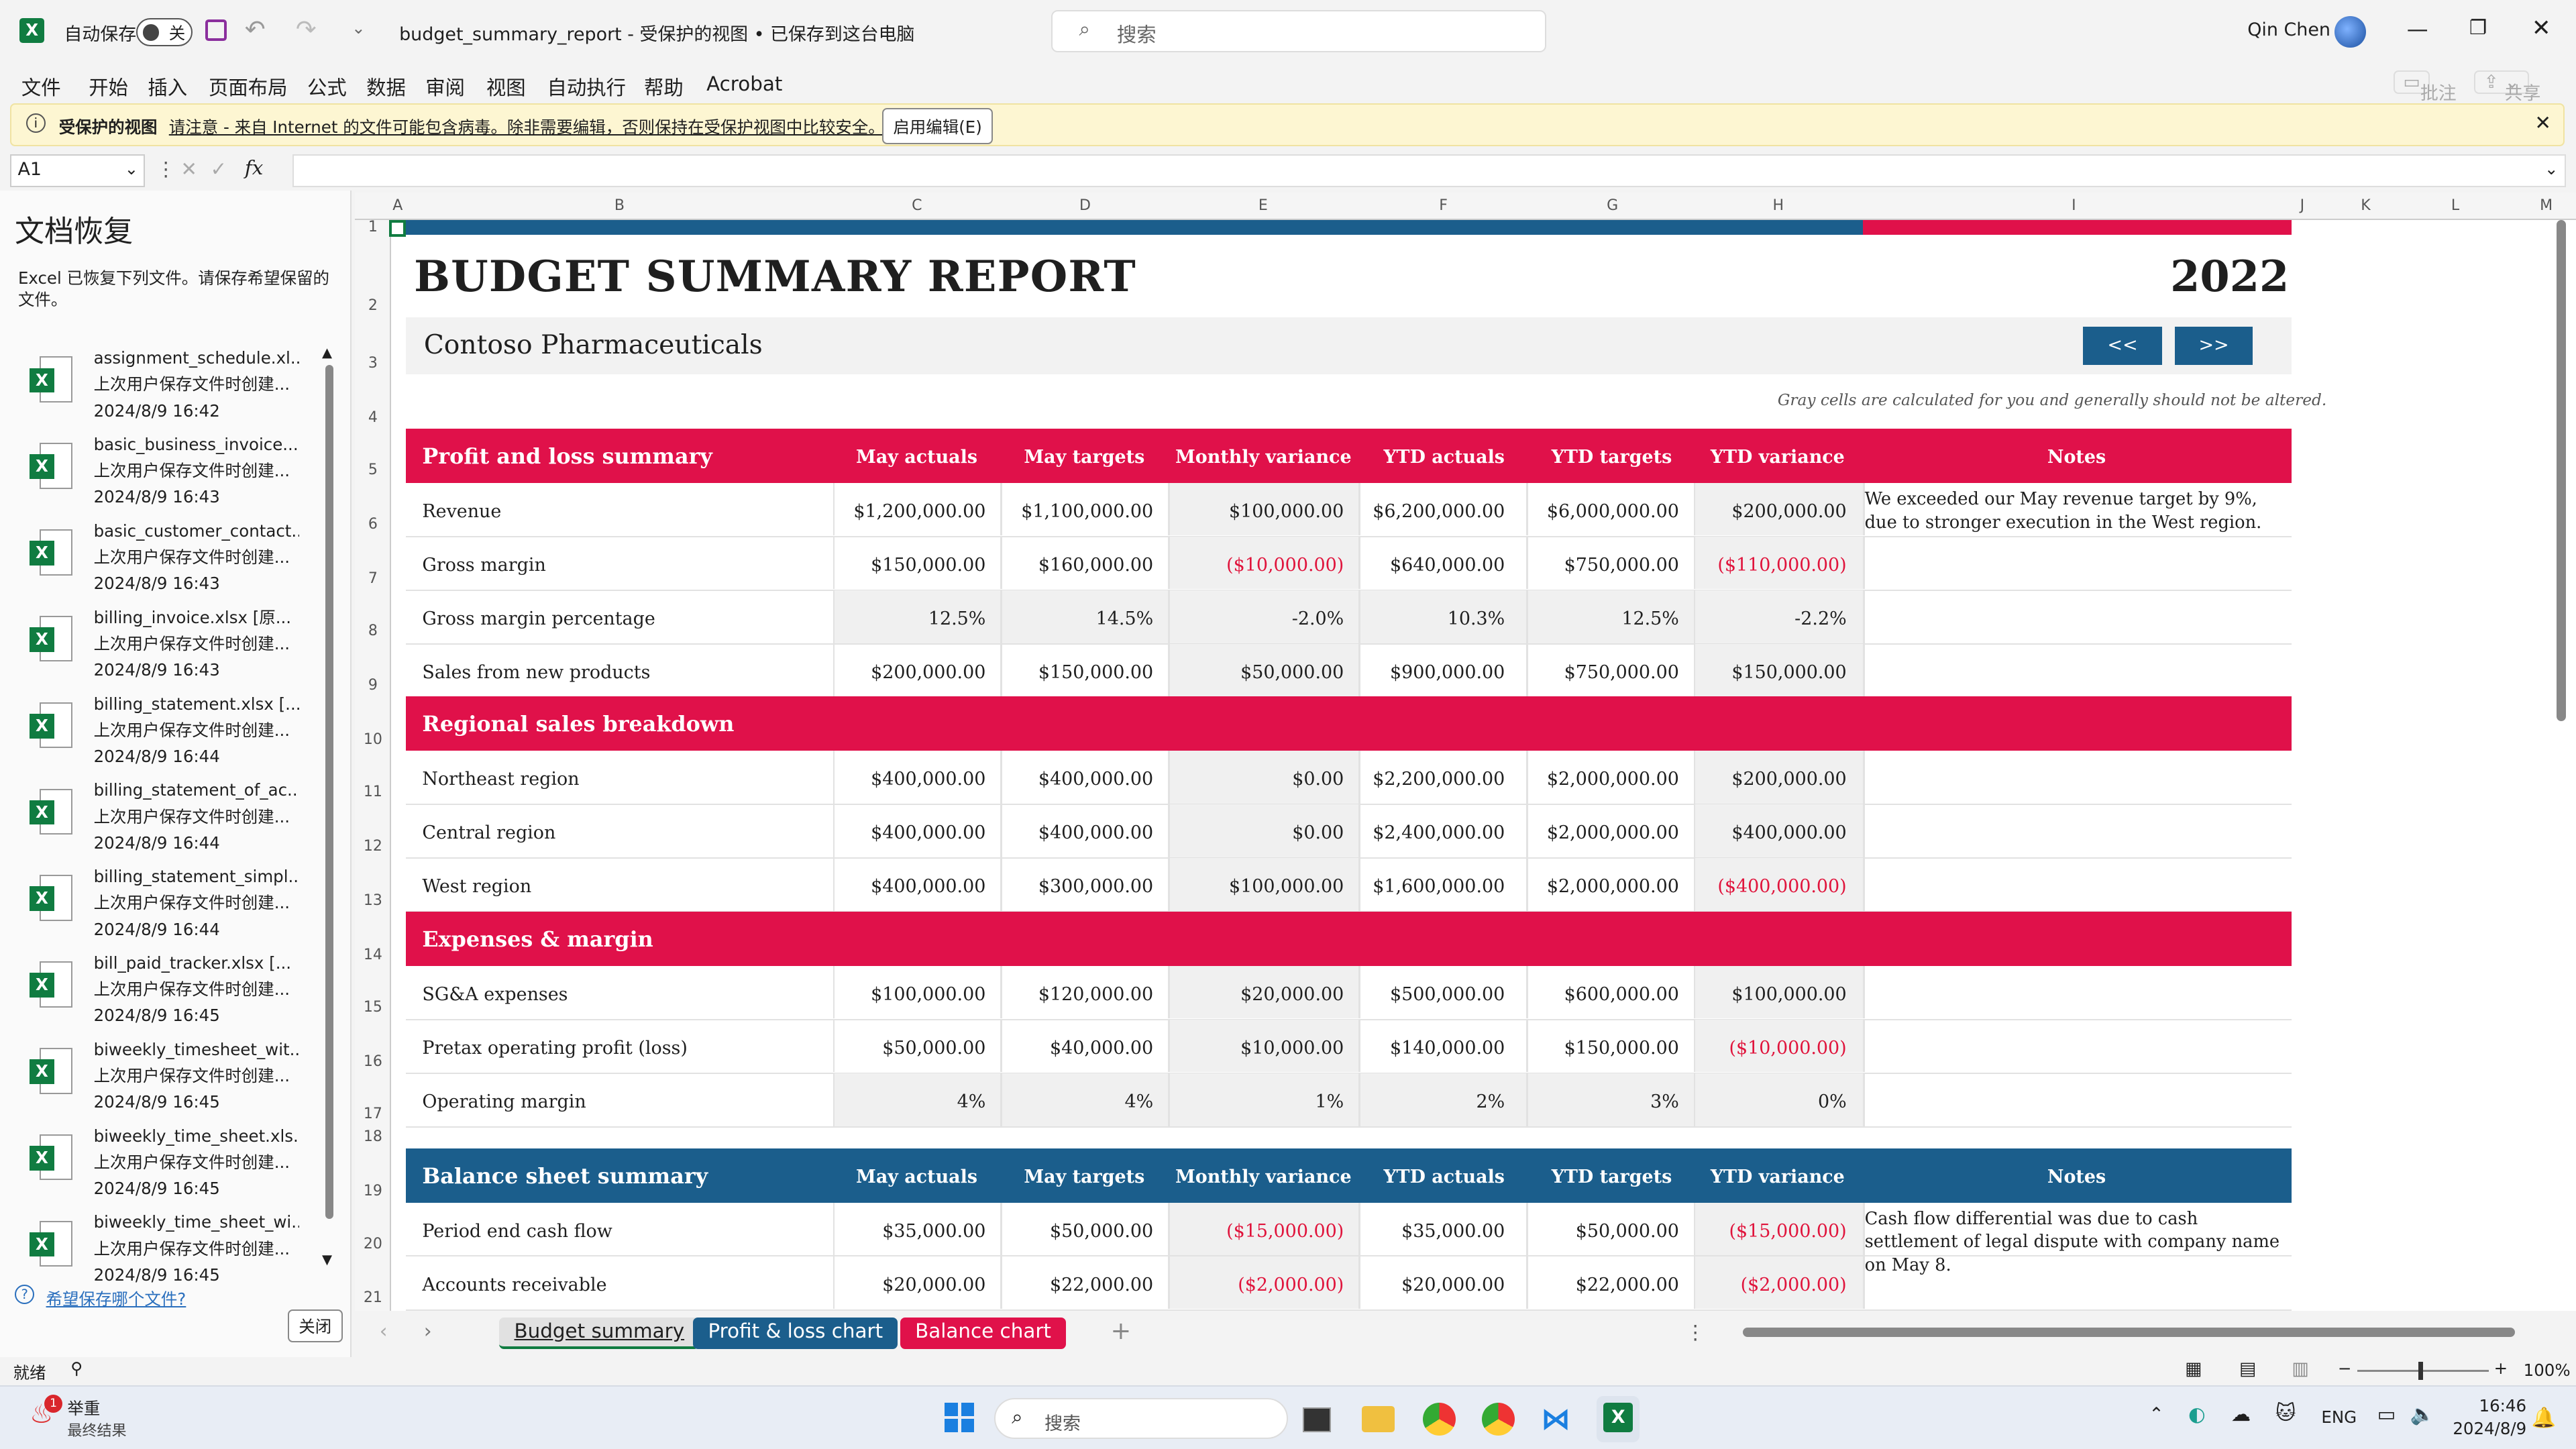 The image size is (2576, 1449). Describe the element at coordinates (373, 578) in the screenshot. I see `row-header: 7` at that location.